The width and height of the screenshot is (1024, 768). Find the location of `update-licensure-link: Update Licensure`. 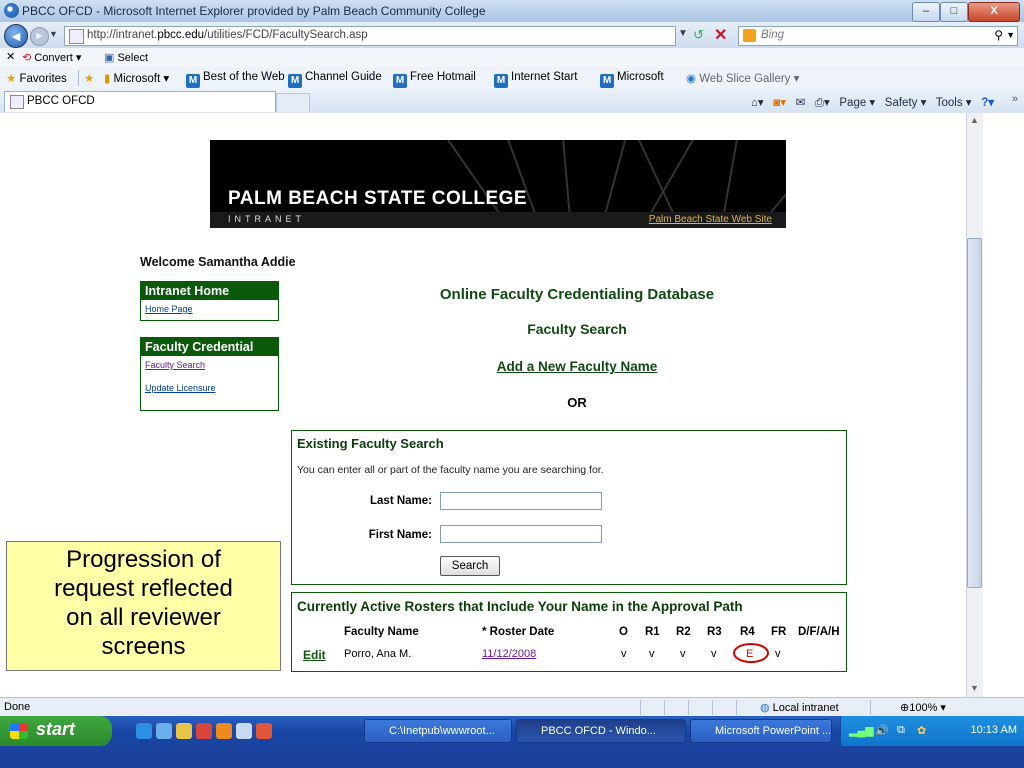

update-licensure-link: Update Licensure is located at coordinates (209, 381).